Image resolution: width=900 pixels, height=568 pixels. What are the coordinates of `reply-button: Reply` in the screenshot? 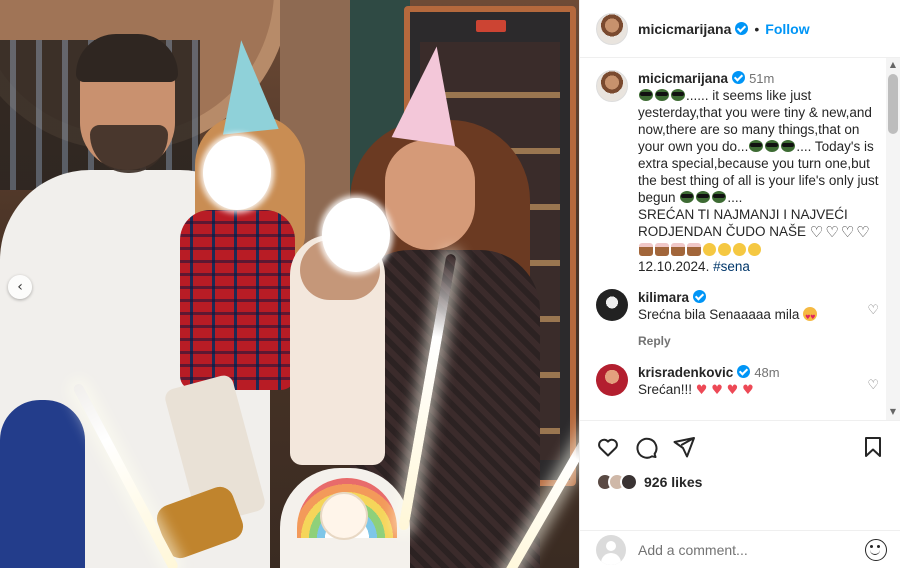 It's located at (727, 341).